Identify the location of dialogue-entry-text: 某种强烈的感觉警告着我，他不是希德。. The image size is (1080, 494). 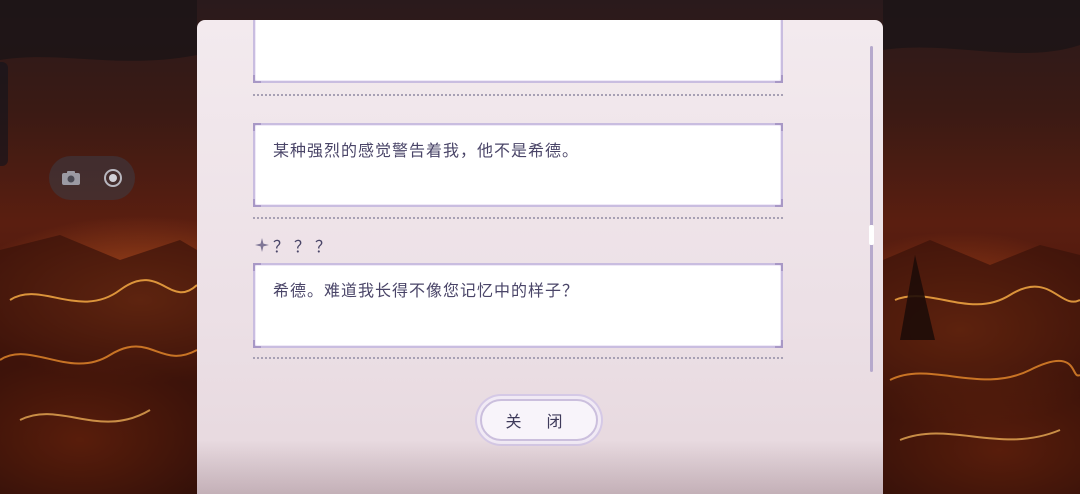
(426, 150).